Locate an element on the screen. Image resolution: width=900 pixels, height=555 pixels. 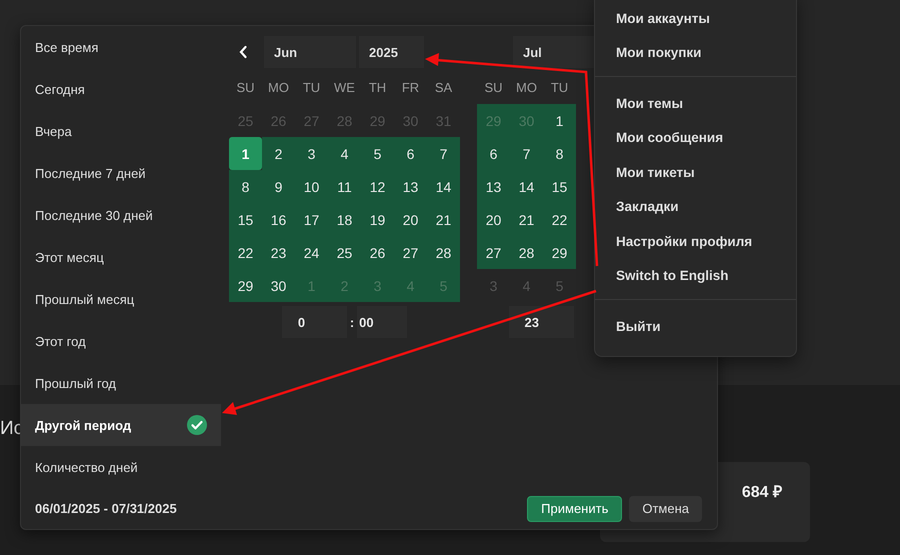
menu-item: Мои аккаунты is located at coordinates (695, 18).